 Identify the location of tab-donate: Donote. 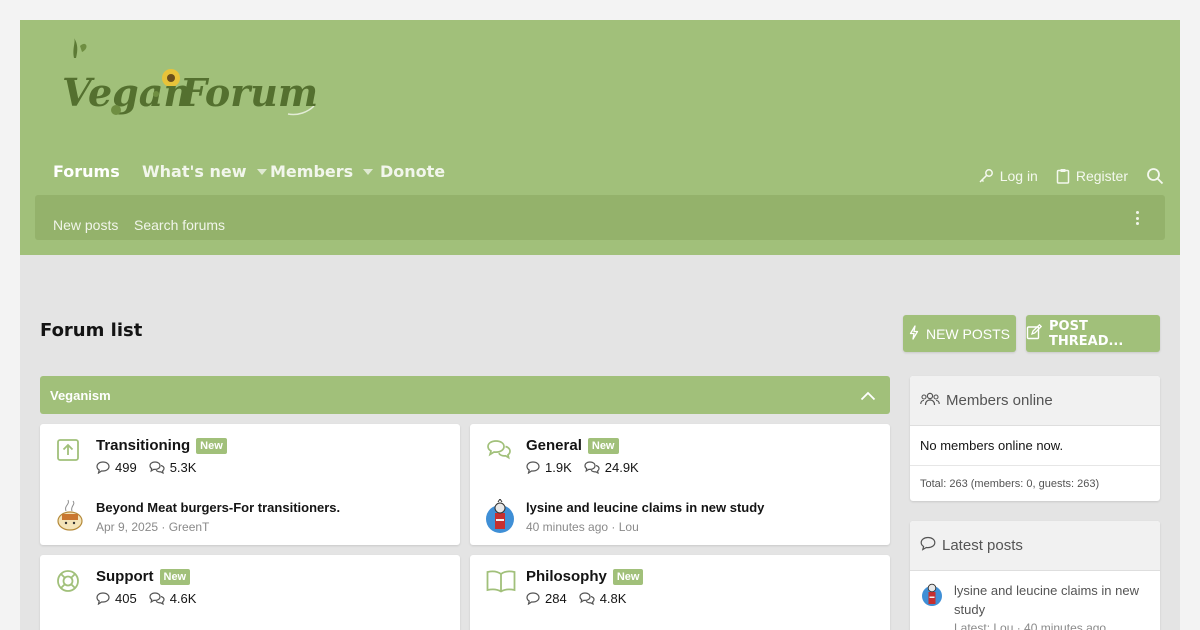
(412, 171).